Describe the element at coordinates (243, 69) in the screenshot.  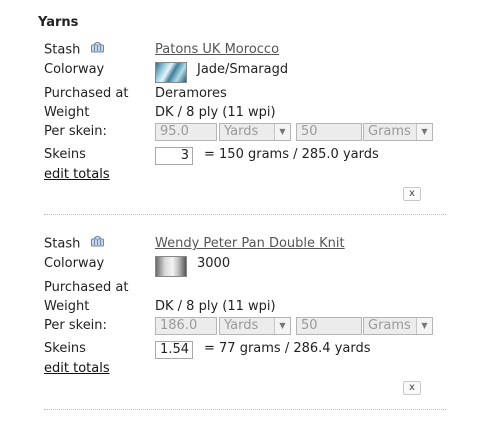
I see `colorway-value: Jade/Smaragd` at that location.